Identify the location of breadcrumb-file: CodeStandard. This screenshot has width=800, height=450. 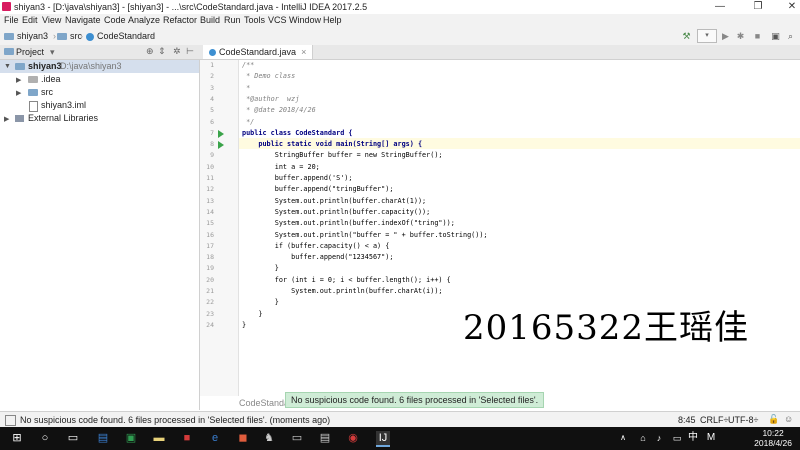
(120, 36).